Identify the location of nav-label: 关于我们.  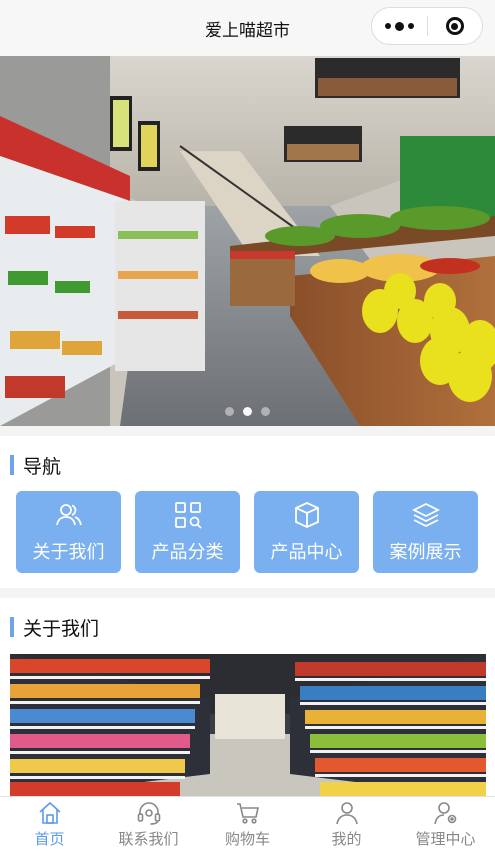
(68, 552).